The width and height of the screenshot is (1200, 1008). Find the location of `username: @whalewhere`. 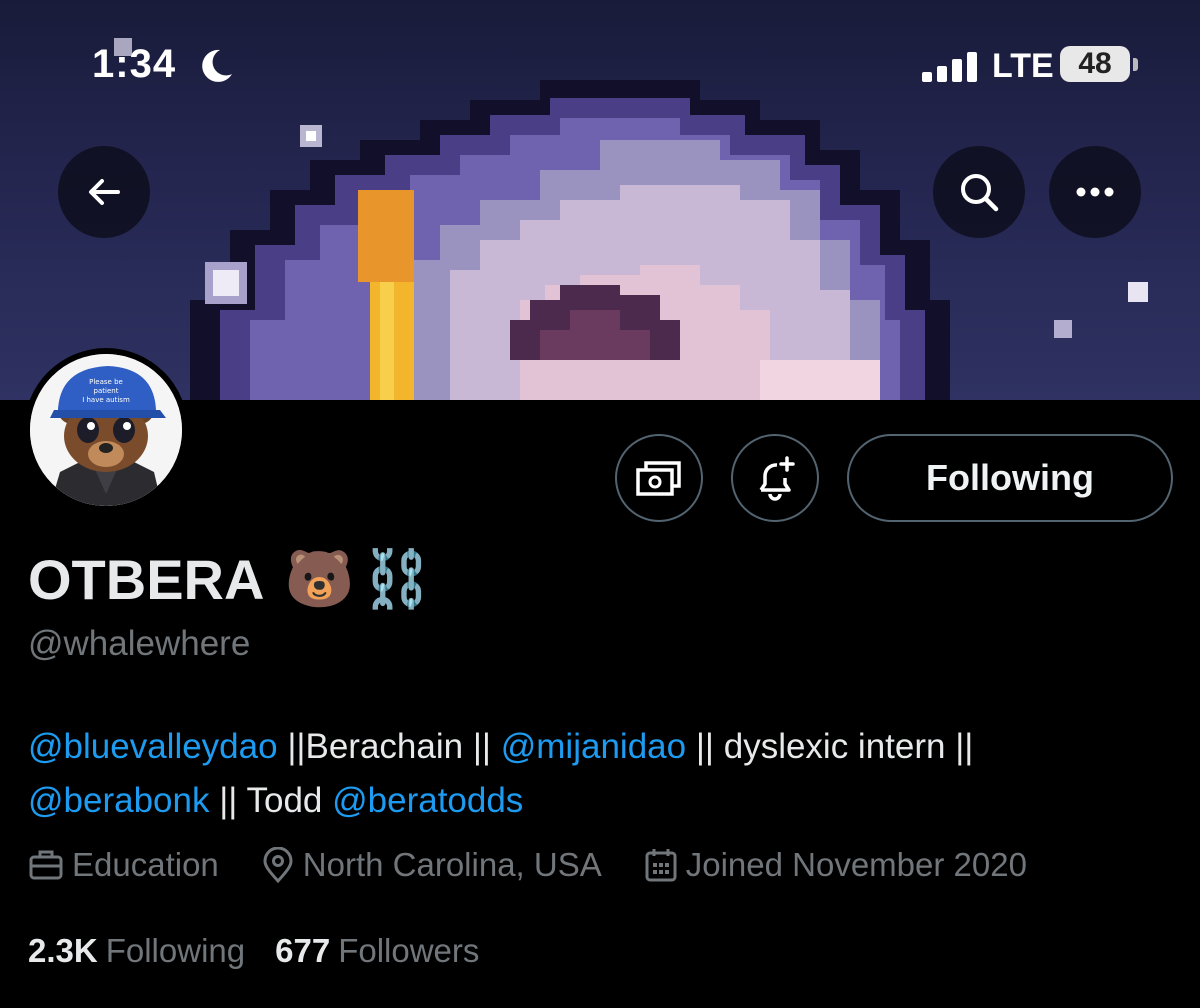

username: @whalewhere is located at coordinates (139, 643).